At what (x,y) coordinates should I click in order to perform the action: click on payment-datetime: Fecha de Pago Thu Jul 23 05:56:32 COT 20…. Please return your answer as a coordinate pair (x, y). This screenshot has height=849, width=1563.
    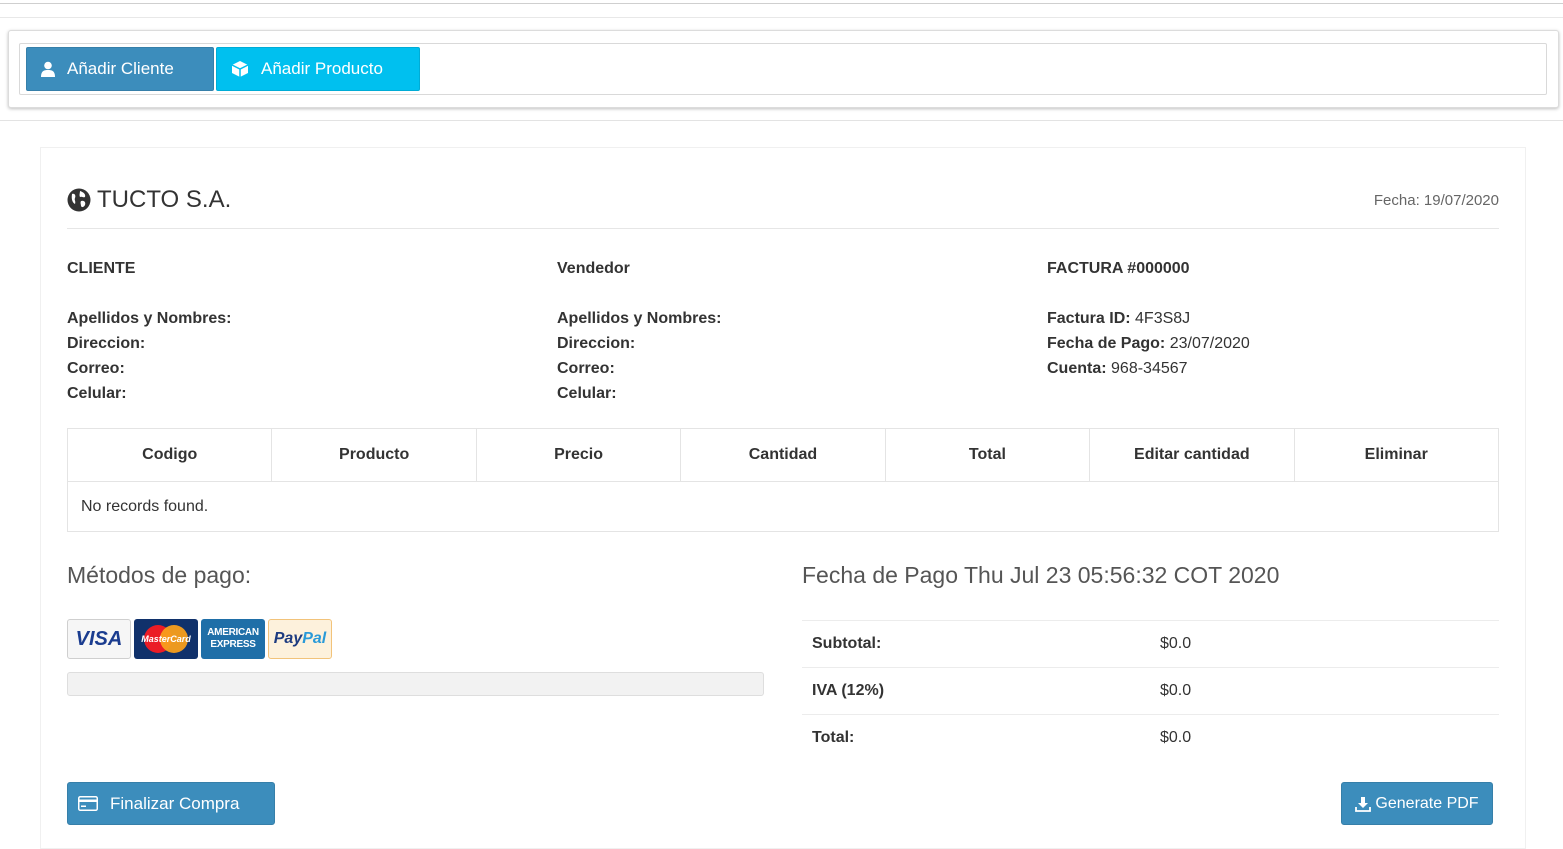
    Looking at the image, I should click on (1041, 575).